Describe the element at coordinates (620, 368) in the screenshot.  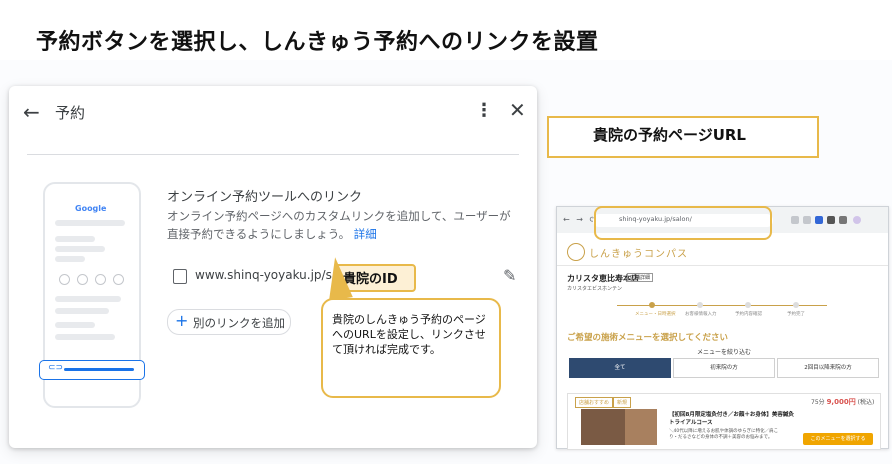
I see `tab-all: 全て` at that location.